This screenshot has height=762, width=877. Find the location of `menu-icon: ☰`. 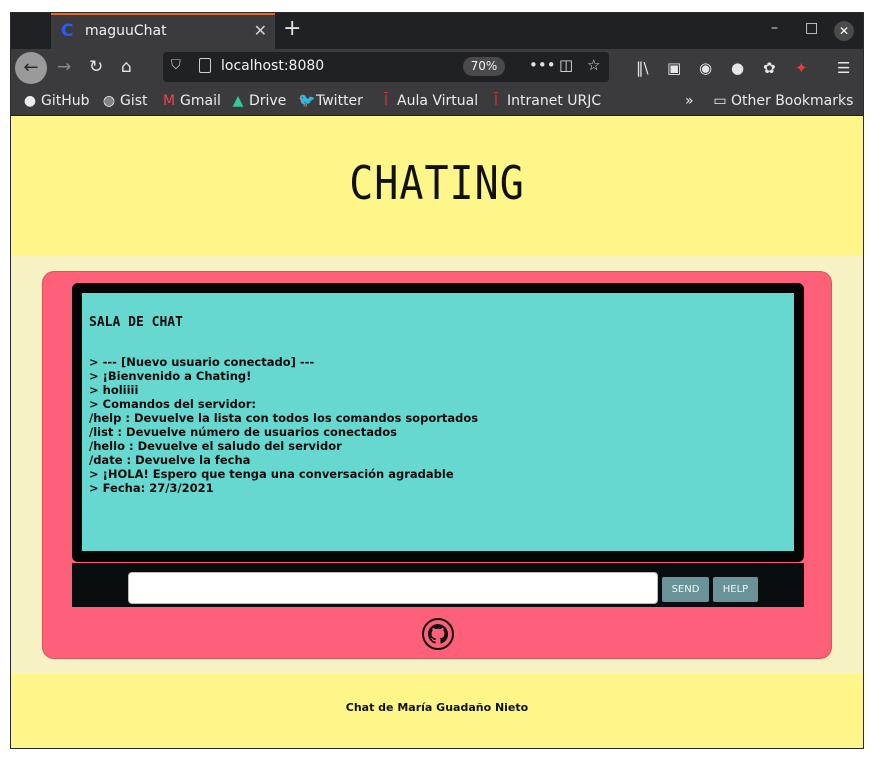

menu-icon: ☰ is located at coordinates (843, 68).